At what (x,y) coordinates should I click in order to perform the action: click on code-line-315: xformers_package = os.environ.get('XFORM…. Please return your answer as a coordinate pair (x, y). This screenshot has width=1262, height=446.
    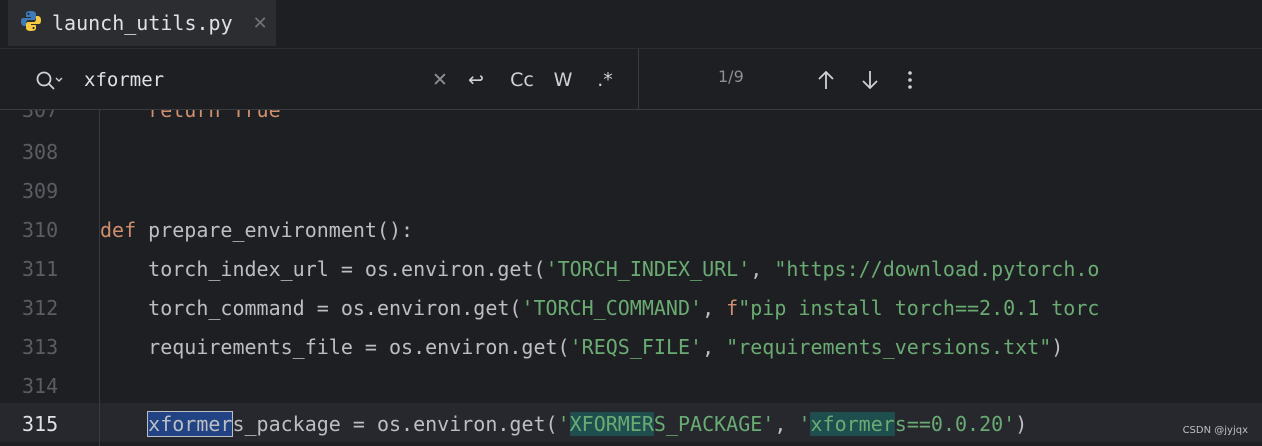
    Looking at the image, I should click on (587, 424).